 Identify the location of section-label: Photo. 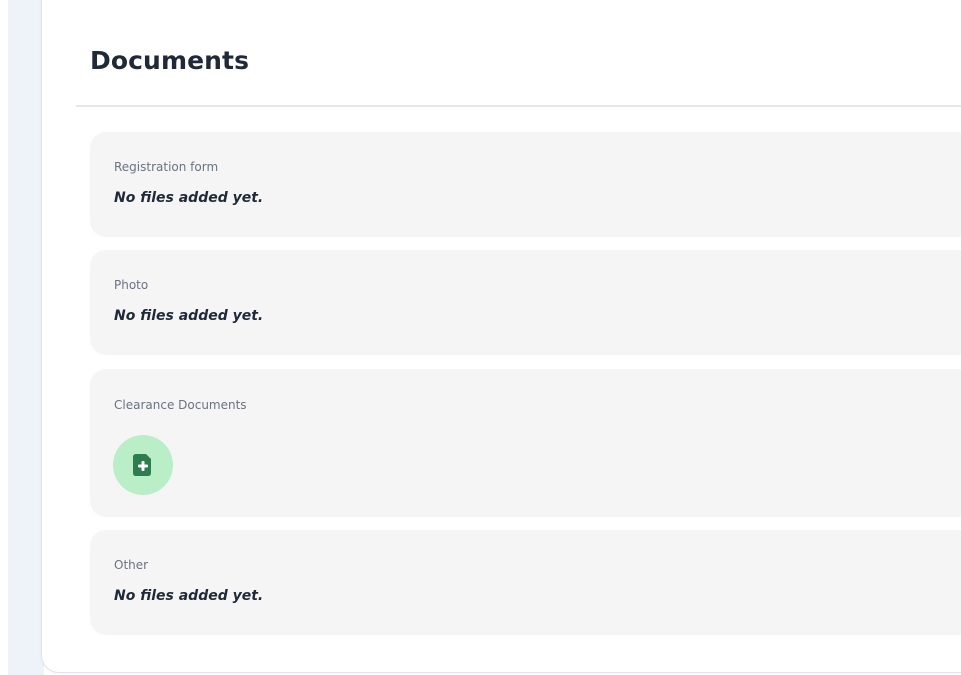
(131, 285).